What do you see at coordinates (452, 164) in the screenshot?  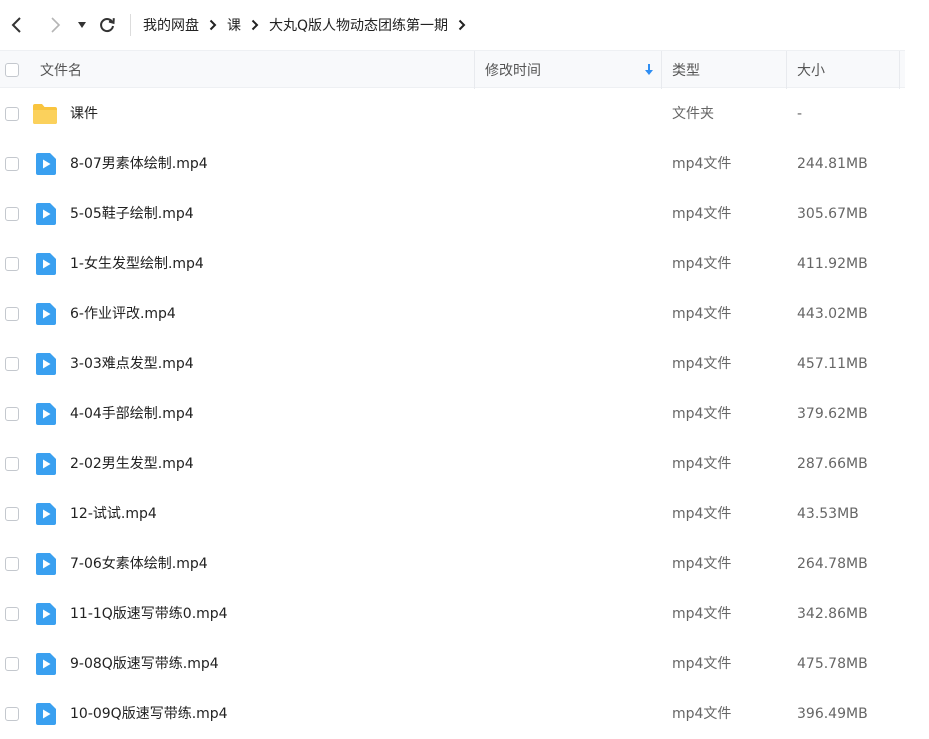 I see `file-row: 8-07男素体绘制.mp4 mp4文件 244.81MB` at bounding box center [452, 164].